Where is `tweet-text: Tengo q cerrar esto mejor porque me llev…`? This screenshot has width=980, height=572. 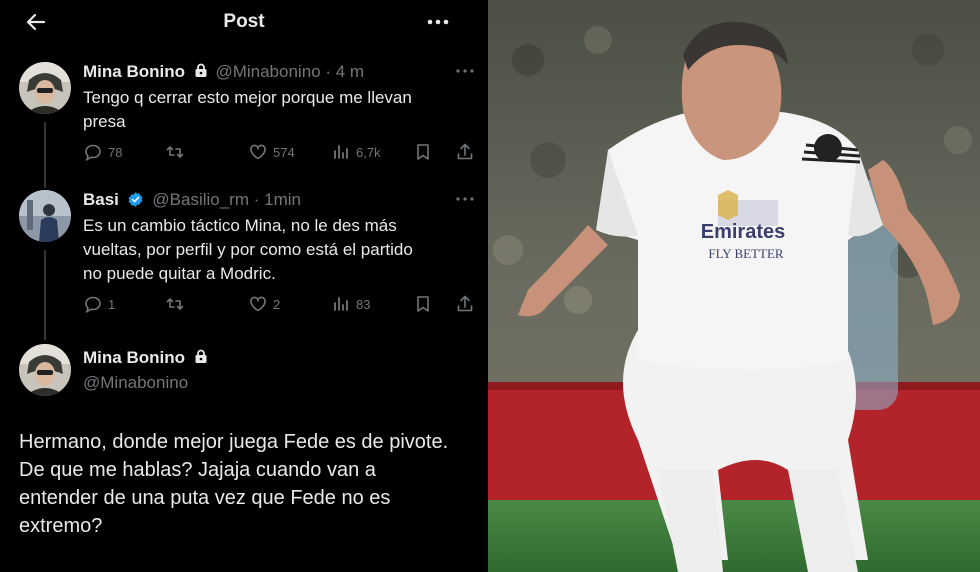 tweet-text: Tengo q cerrar esto mejor porque me llev… is located at coordinates (273, 110).